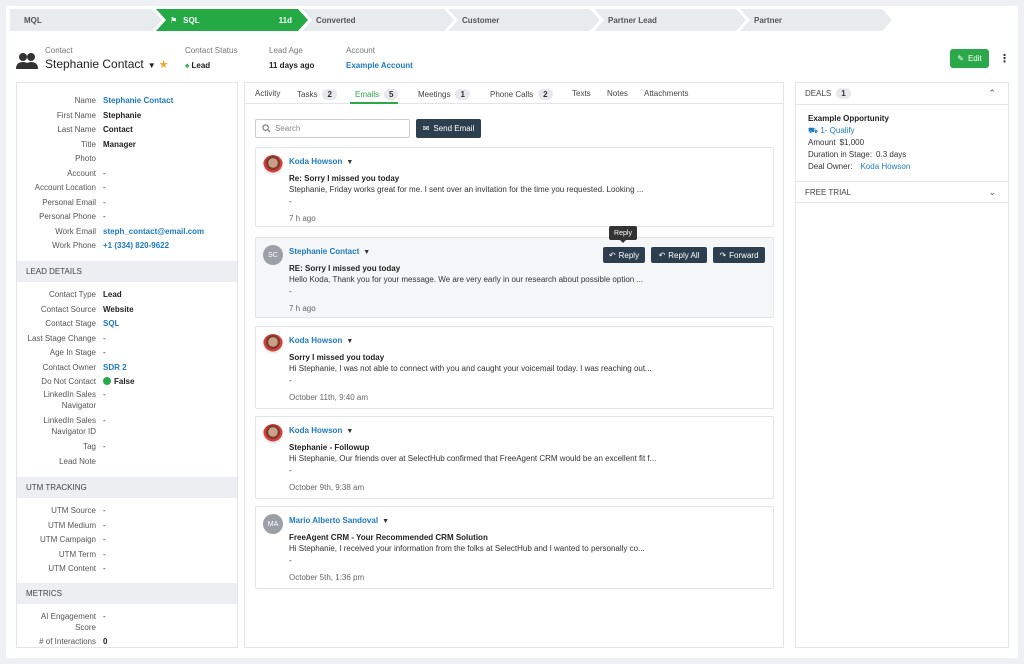 This screenshot has height=664, width=1024. I want to click on search-input: Search, so click(332, 128).